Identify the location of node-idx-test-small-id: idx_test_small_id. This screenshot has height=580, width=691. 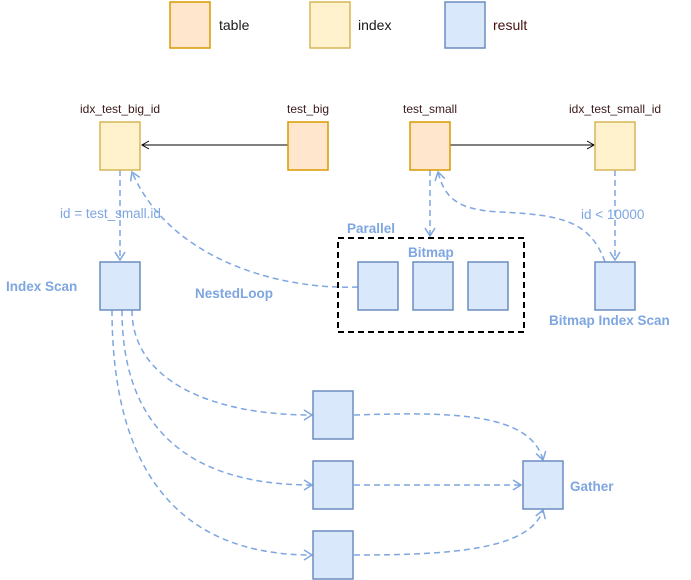
(615, 136).